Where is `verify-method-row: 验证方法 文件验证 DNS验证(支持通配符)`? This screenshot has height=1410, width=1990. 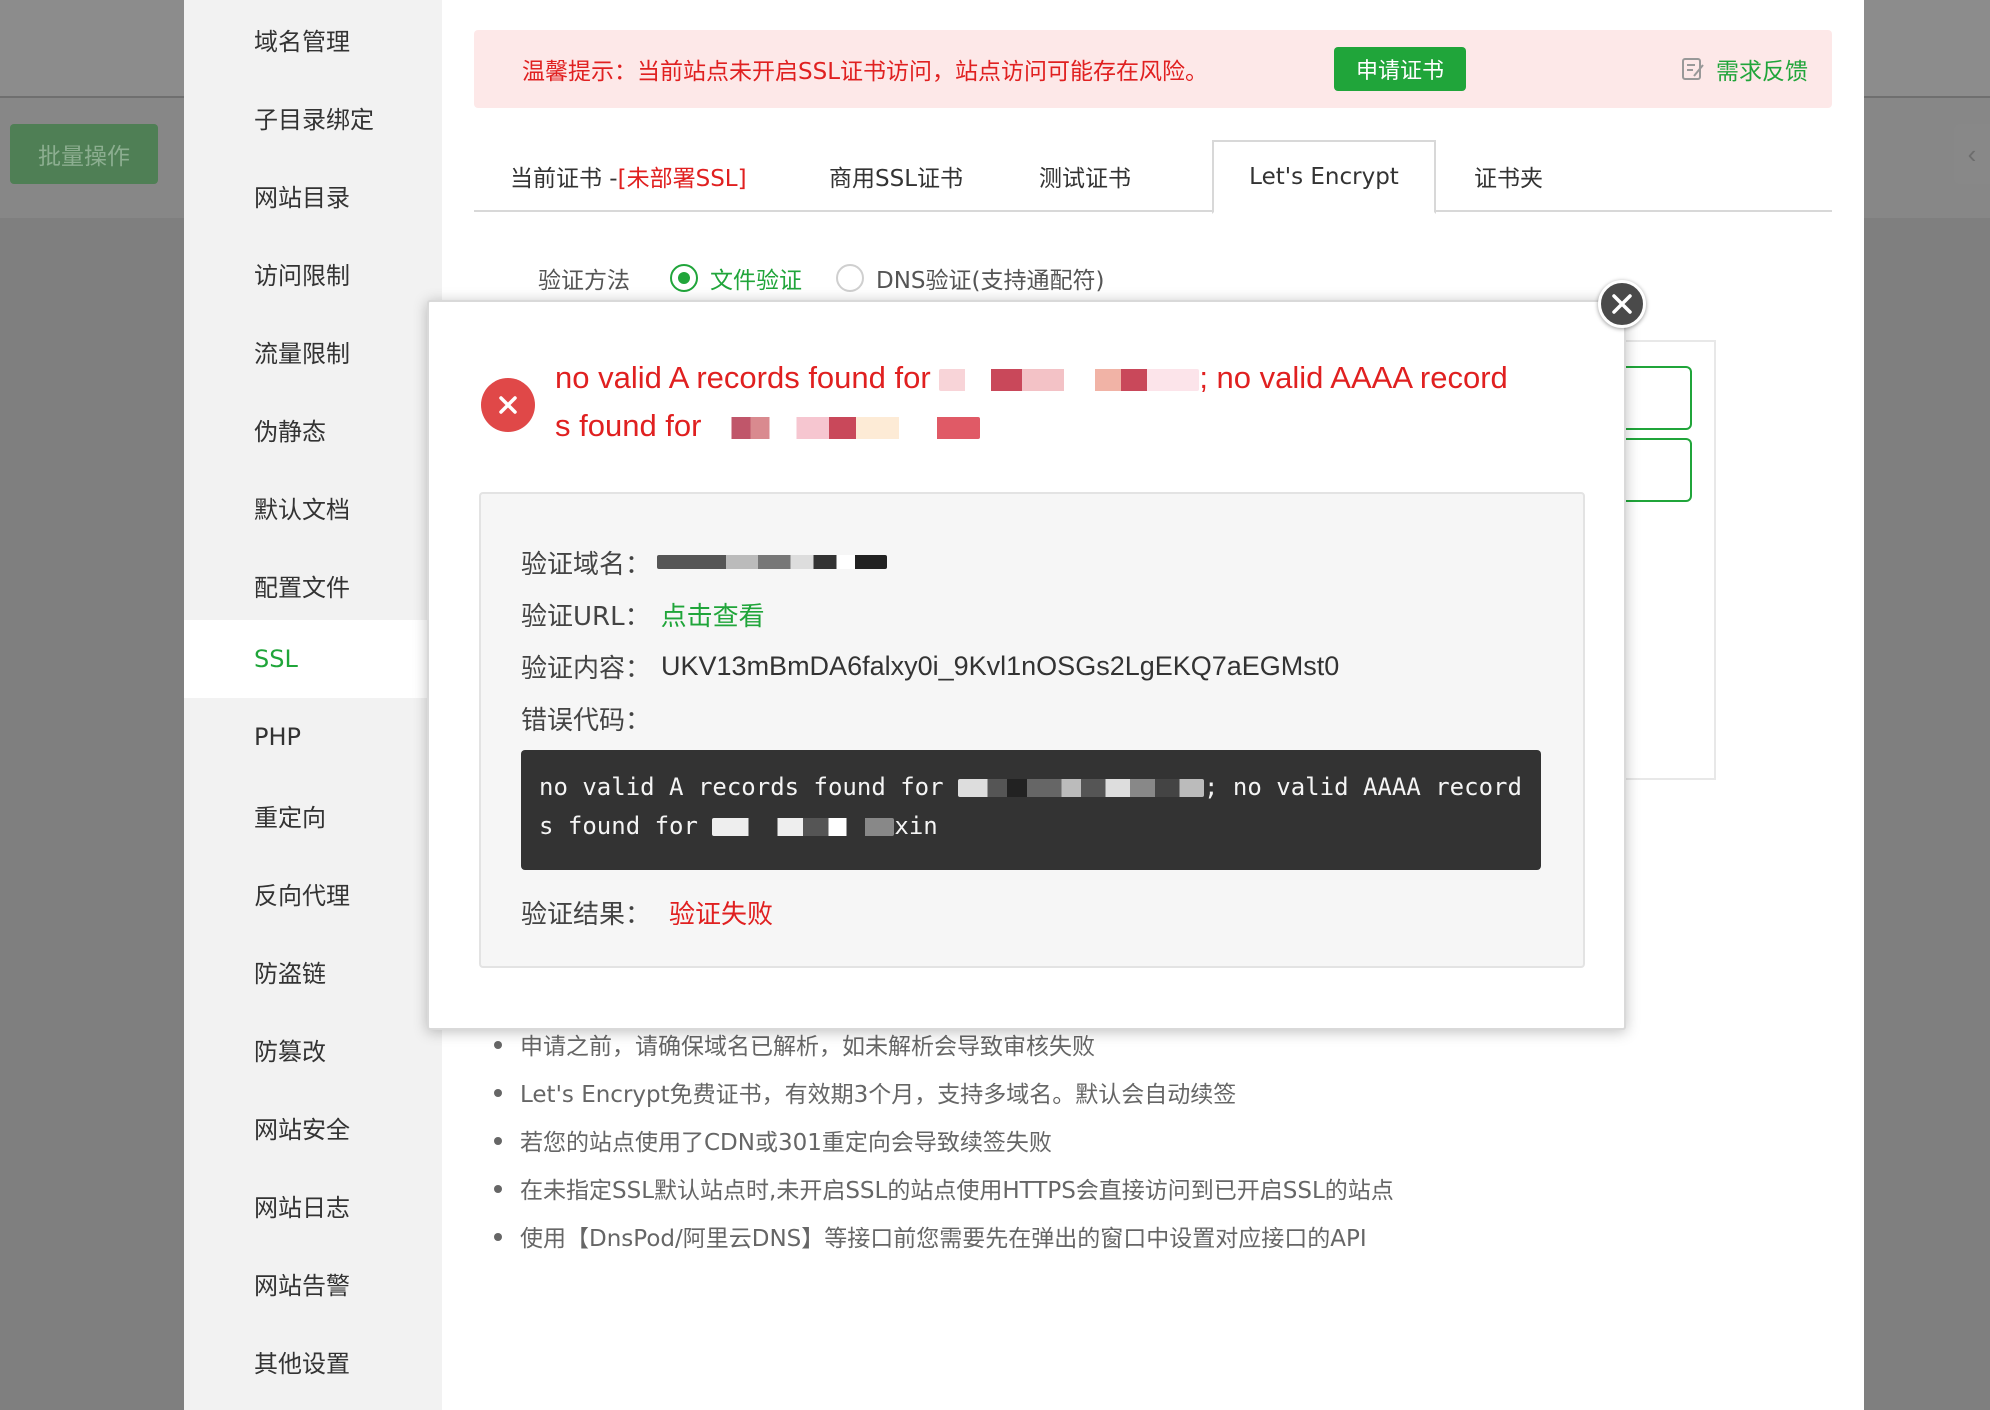 verify-method-row: 验证方法 文件验证 DNS验证(支持通配符) is located at coordinates (821, 278).